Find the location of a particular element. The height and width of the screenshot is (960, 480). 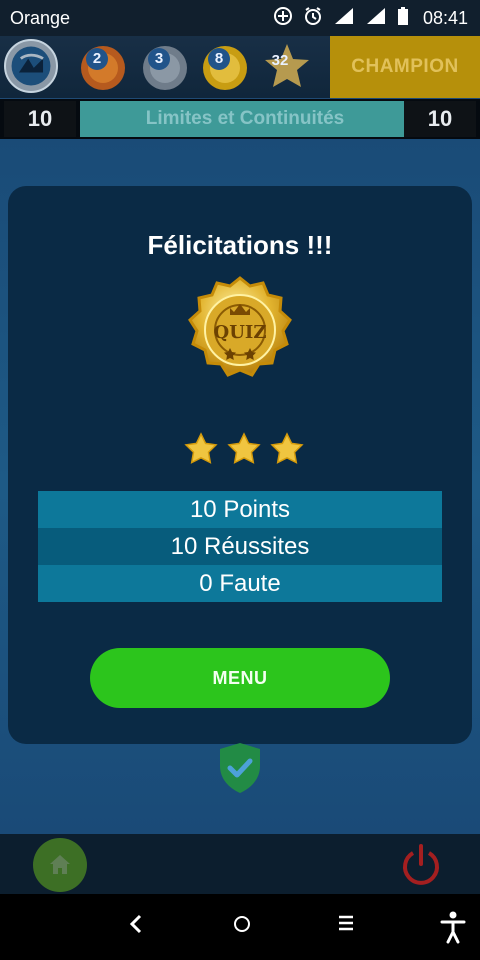

bronze-medal: 2 is located at coordinates (103, 67).